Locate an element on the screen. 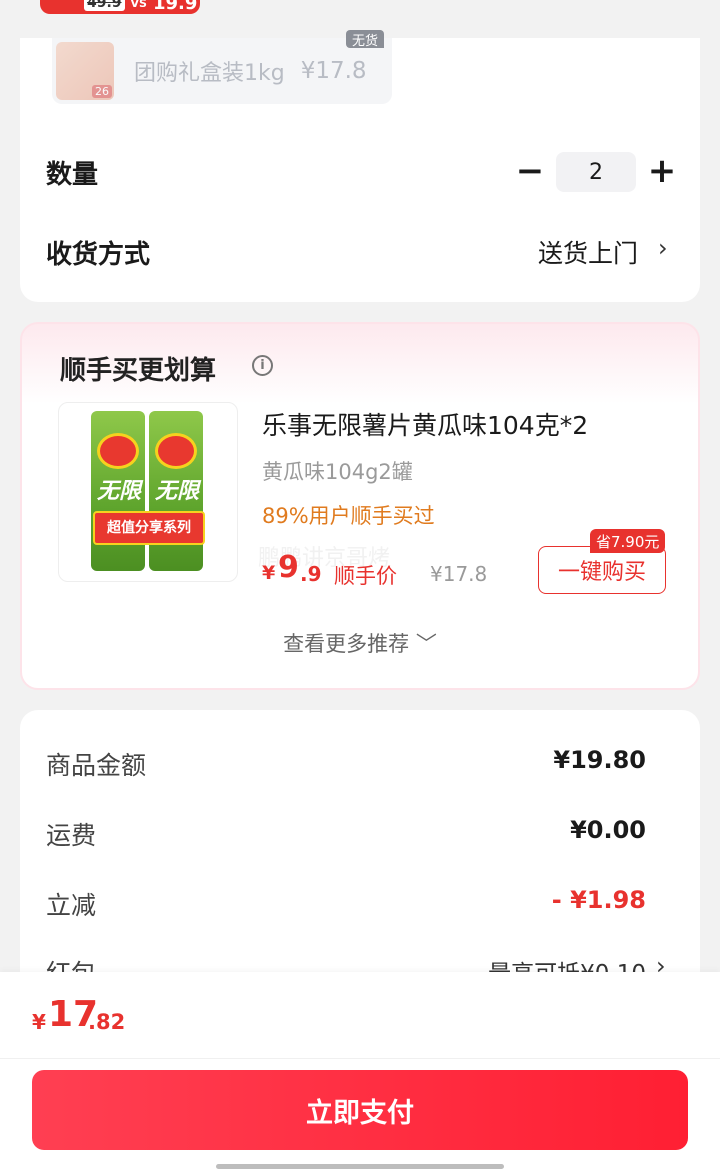  banner-text: 超值分享系列 is located at coordinates (149, 528).